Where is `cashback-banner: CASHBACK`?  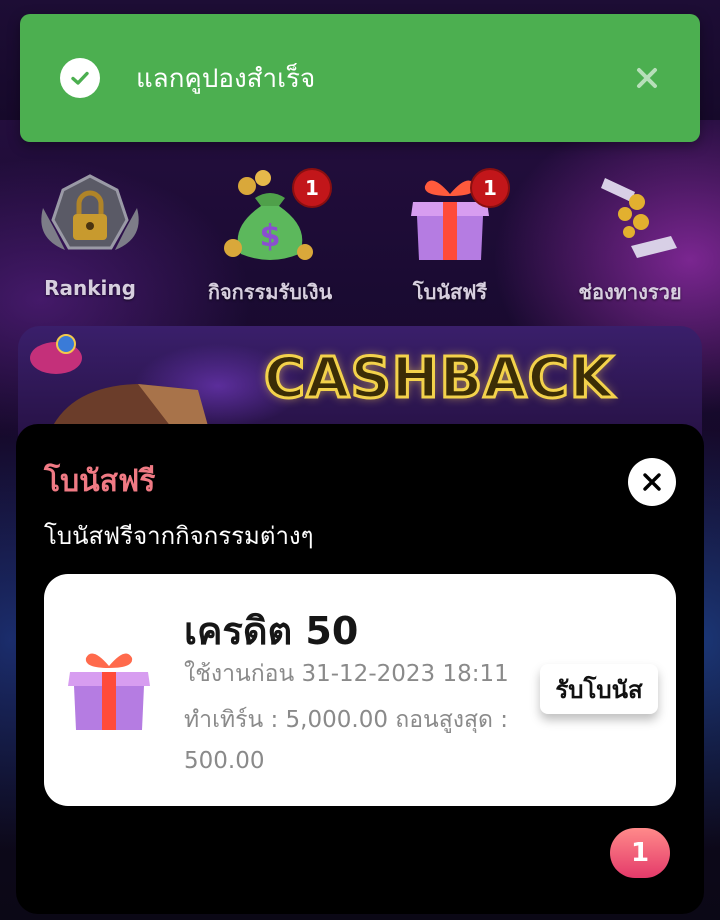 cashback-banner: CASHBACK is located at coordinates (360, 381).